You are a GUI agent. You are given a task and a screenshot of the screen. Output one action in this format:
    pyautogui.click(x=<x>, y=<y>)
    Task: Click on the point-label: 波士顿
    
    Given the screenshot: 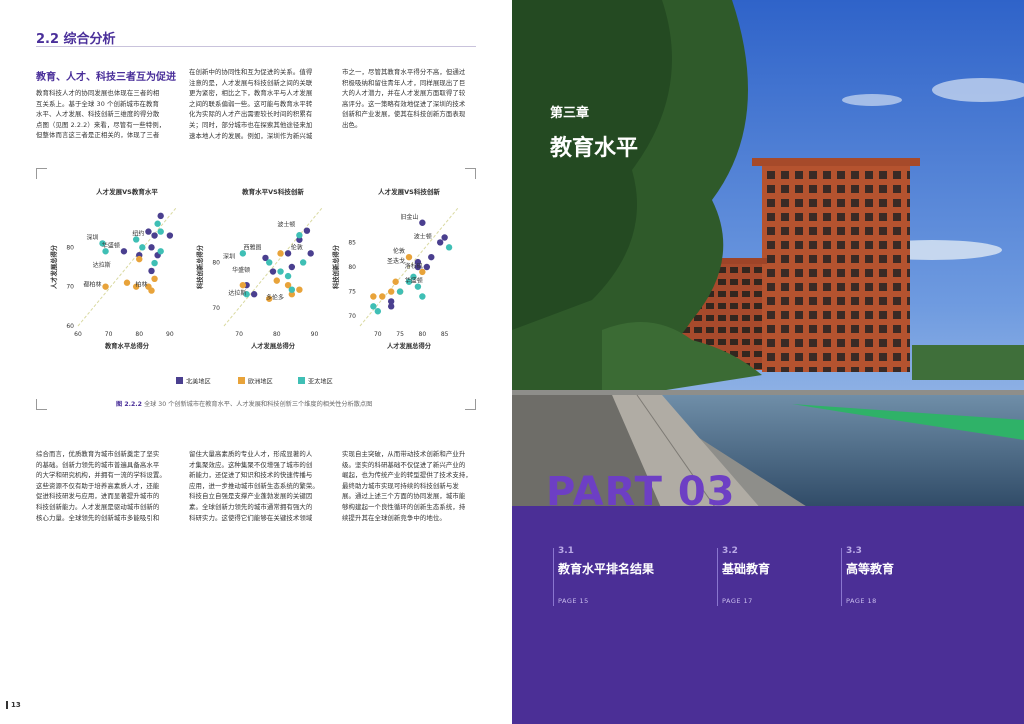 What is the action you would take?
    pyautogui.click(x=423, y=236)
    